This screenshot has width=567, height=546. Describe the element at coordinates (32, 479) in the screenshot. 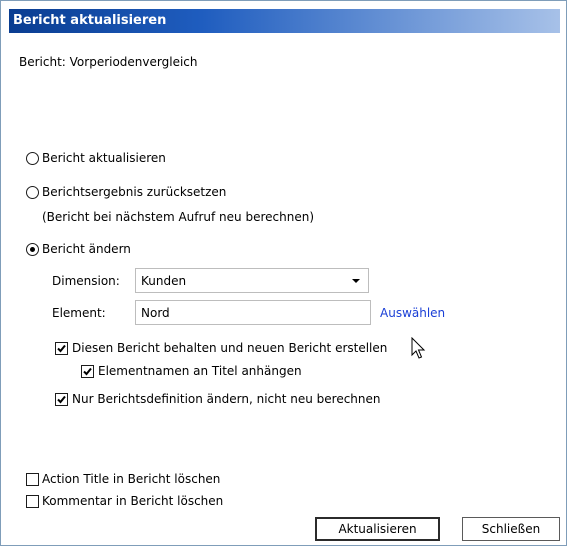

I see `checkbox-delete-action-title` at that location.